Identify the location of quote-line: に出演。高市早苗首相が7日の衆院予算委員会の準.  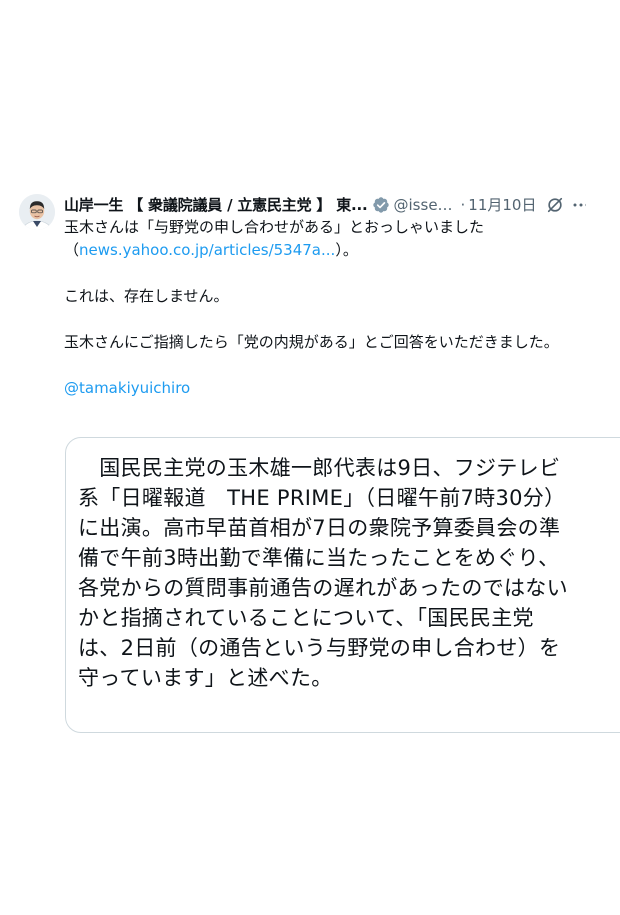
(319, 528).